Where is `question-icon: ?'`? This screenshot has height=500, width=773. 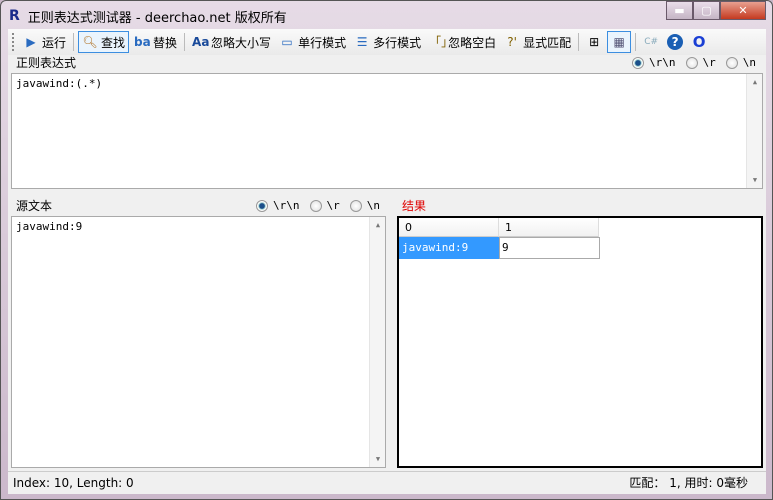 question-icon: ?' is located at coordinates (512, 42).